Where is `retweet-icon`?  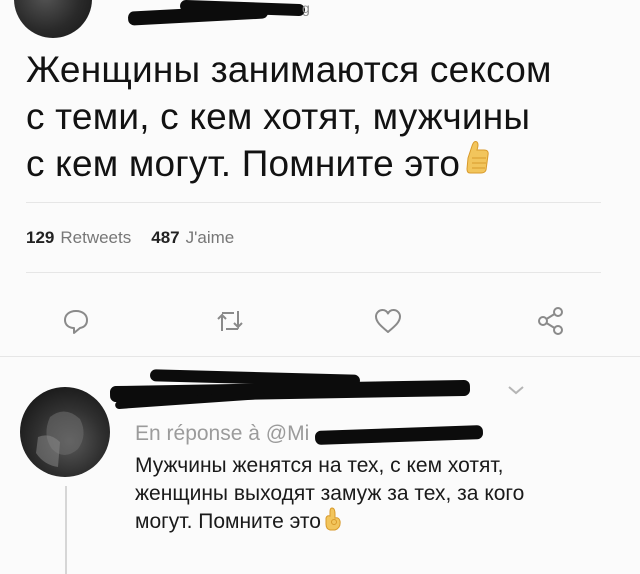 retweet-icon is located at coordinates (230, 321).